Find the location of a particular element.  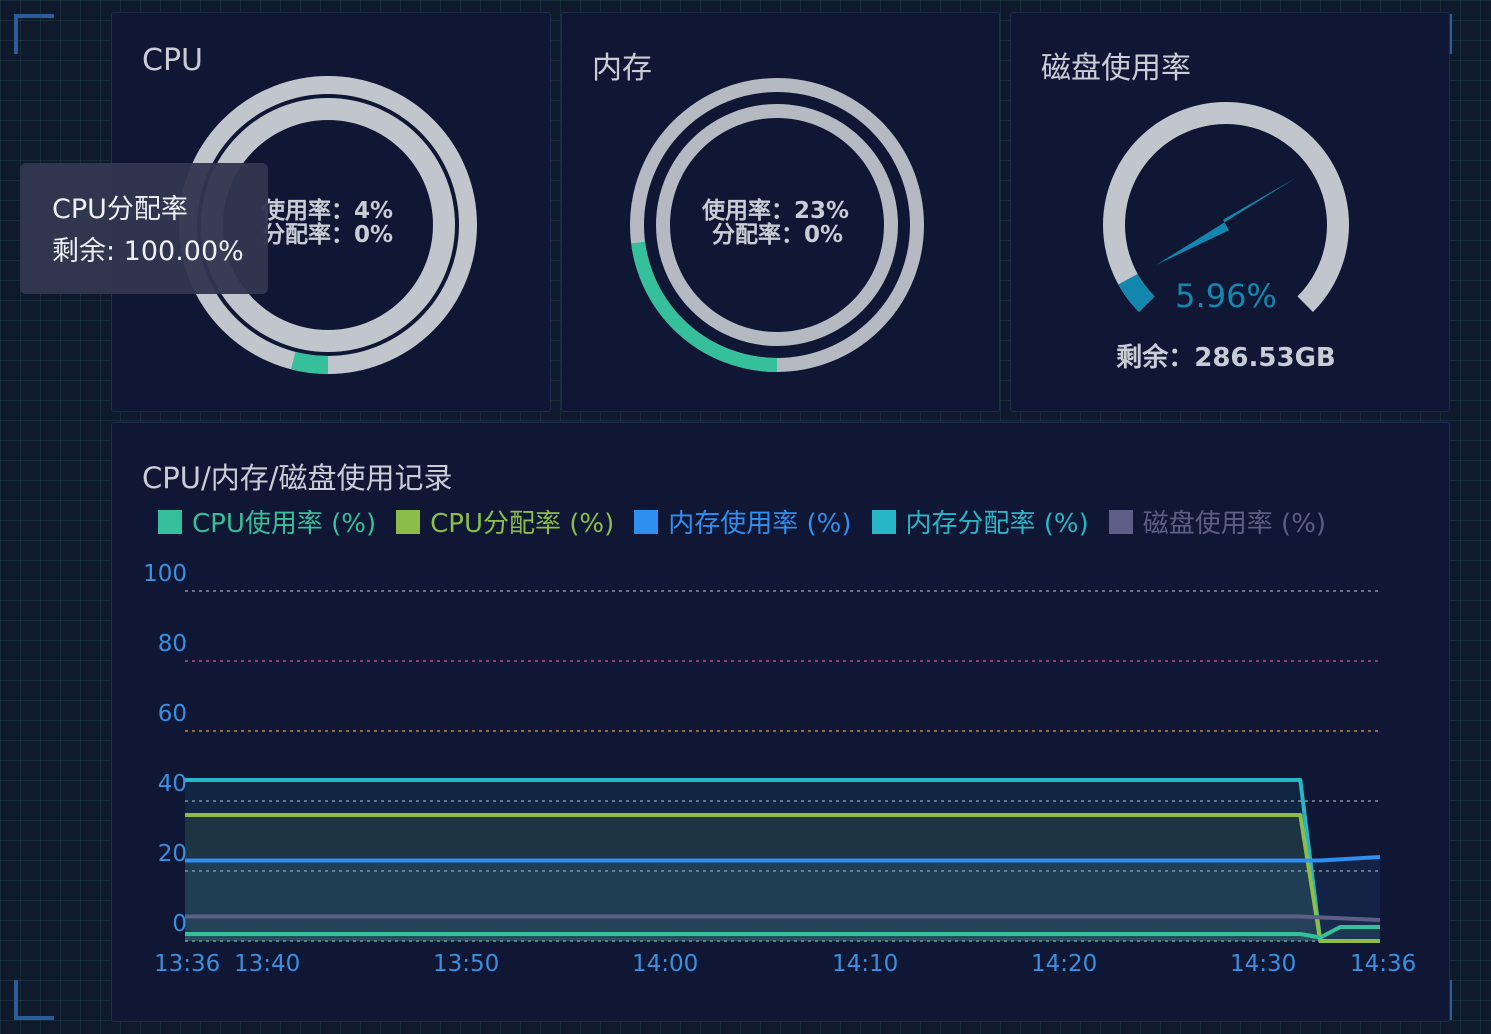

disk-panel: 磁盘使用率 5.96% 剩余：286.53GB is located at coordinates (1230, 212).